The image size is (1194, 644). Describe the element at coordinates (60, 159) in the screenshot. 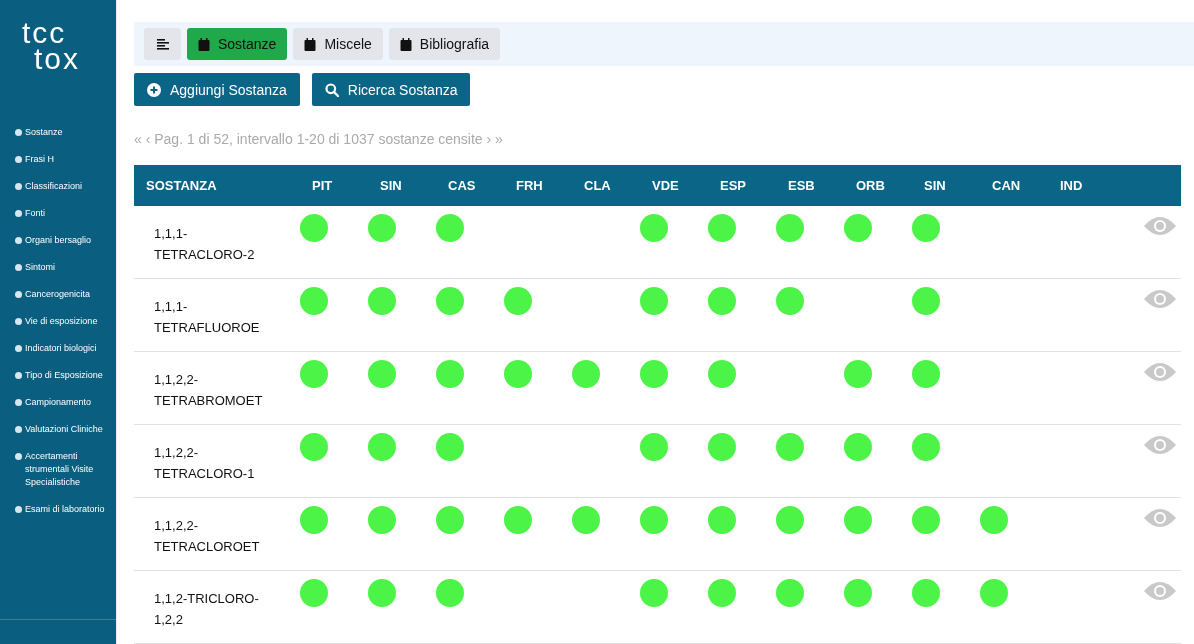

I see `sidebar-item: Frasi H` at that location.